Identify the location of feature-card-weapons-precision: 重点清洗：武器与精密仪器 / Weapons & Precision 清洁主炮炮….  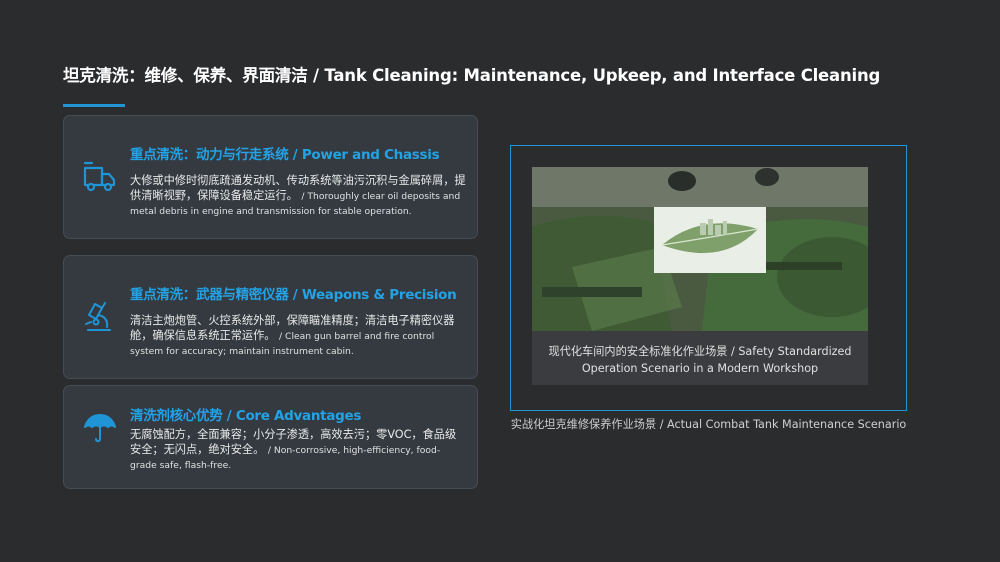
(270, 317).